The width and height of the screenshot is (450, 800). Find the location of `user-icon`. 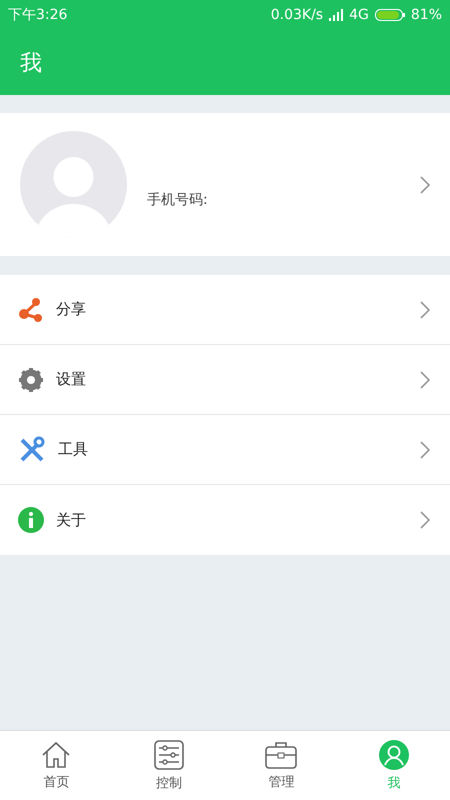

user-icon is located at coordinates (393, 755).